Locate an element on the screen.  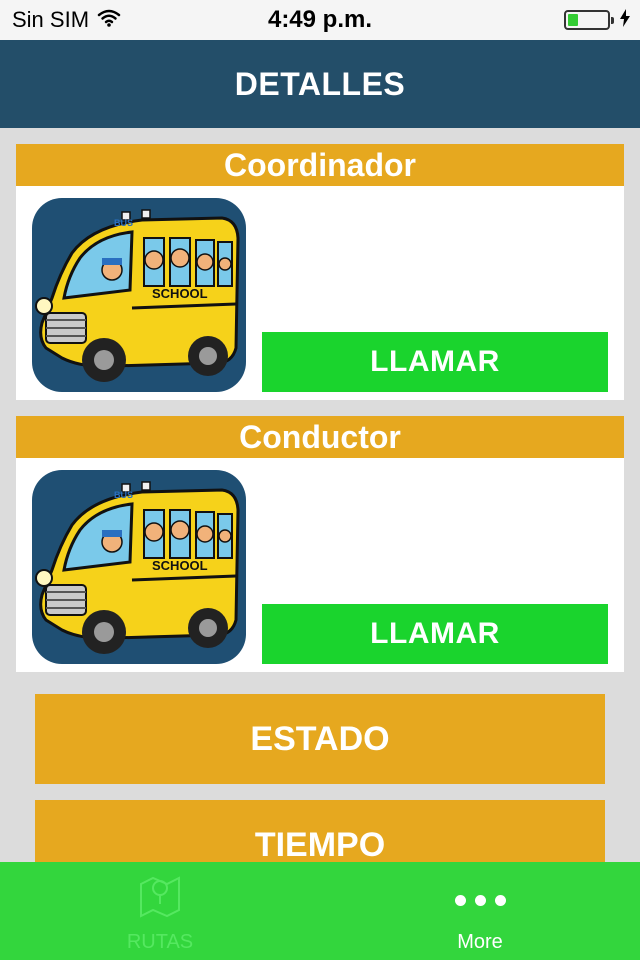
status-bar: Sin SIM 4:49 p.m. is located at coordinates (320, 20).